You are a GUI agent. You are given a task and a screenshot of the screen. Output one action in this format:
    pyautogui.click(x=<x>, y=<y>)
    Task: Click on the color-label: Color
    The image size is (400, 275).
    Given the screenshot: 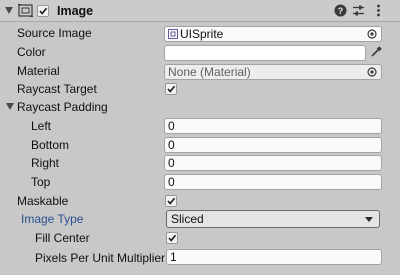 What is the action you would take?
    pyautogui.click(x=31, y=52)
    